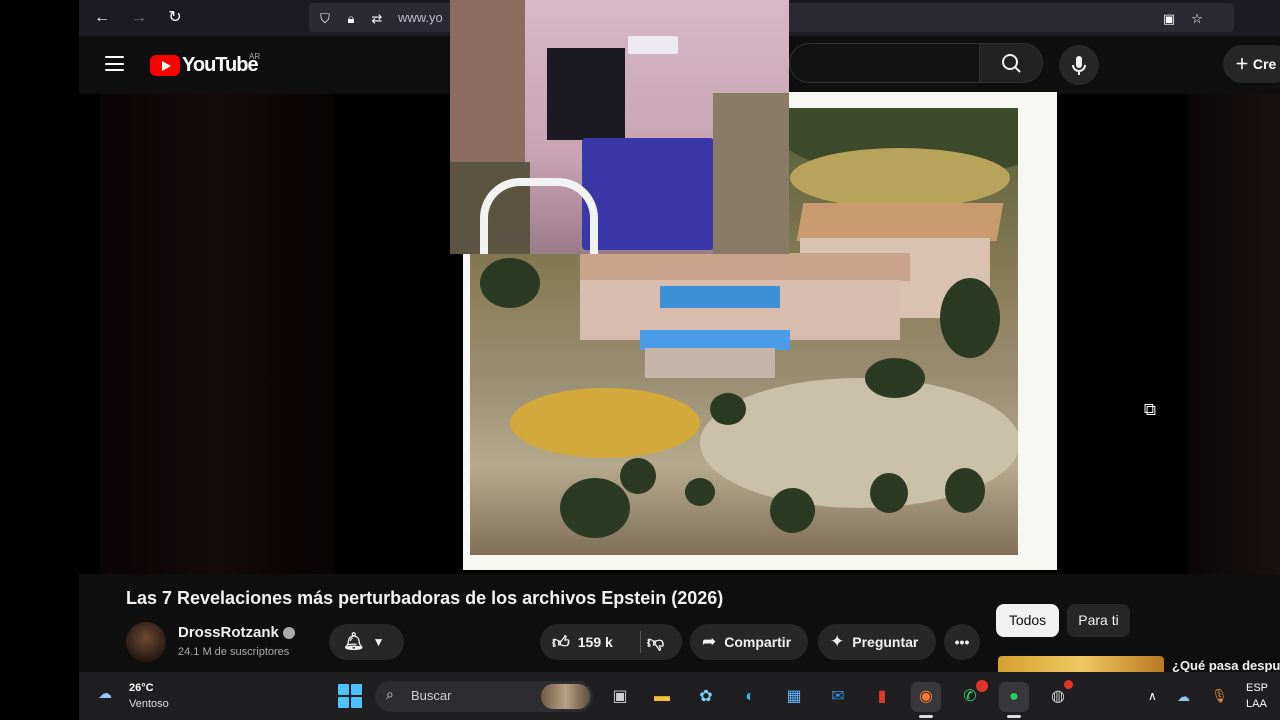  What do you see at coordinates (561, 642) in the screenshot?
I see `thumbs-up-icon: 👍︎` at bounding box center [561, 642].